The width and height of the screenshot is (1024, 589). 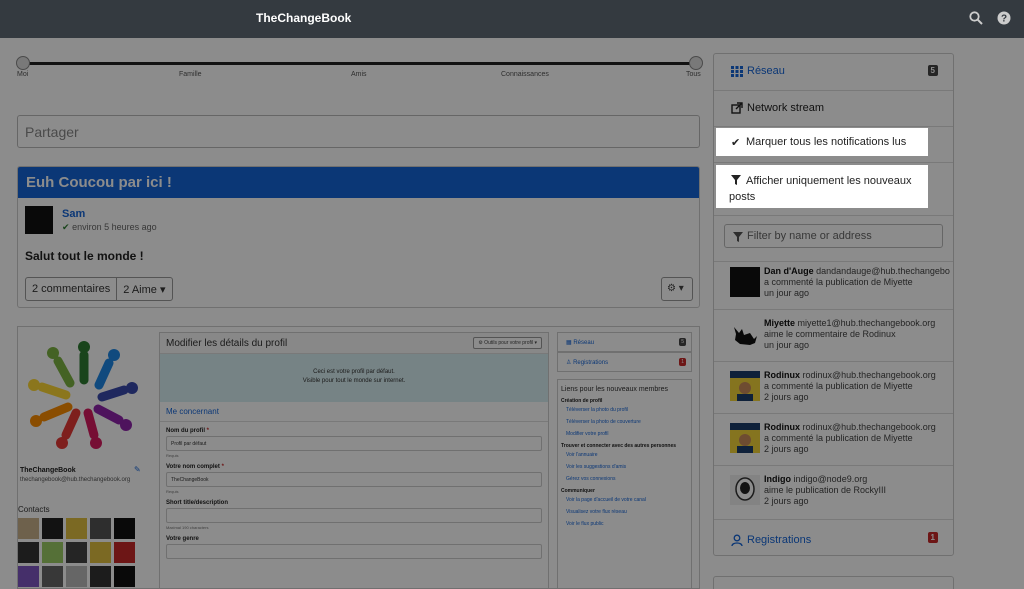 What do you see at coordinates (182, 539) in the screenshot?
I see `field-label: Votre genre` at bounding box center [182, 539].